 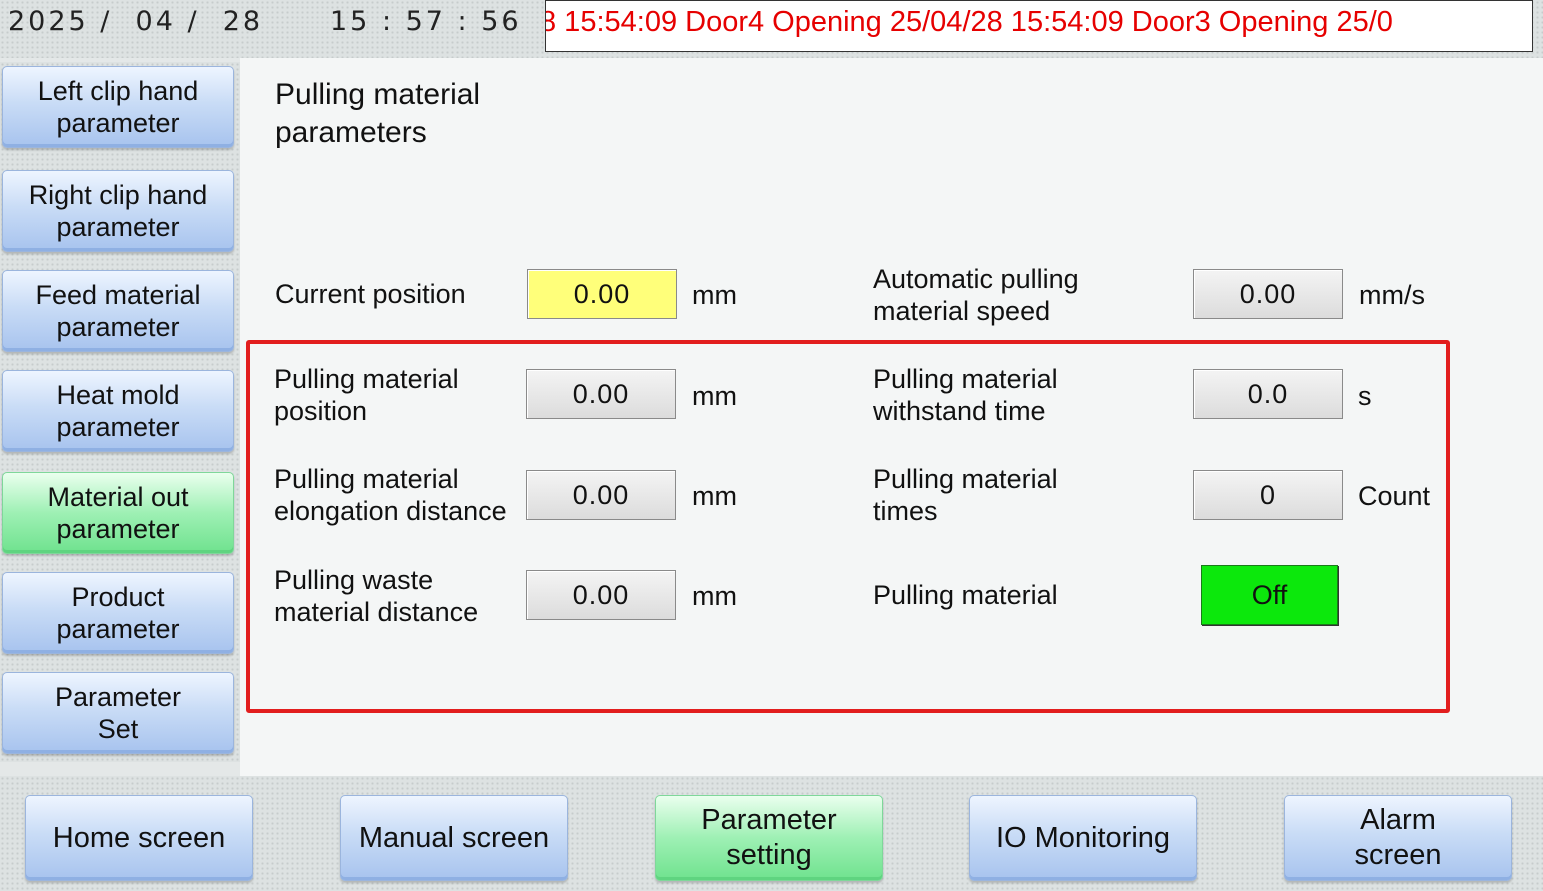 What do you see at coordinates (714, 496) in the screenshot?
I see `elongation-unit: mm` at bounding box center [714, 496].